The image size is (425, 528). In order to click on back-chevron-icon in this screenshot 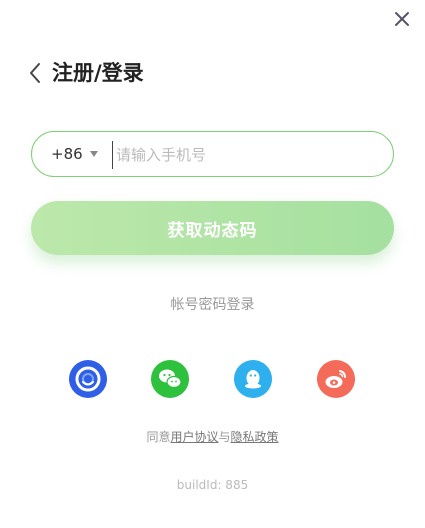, I will do `click(35, 73)`.